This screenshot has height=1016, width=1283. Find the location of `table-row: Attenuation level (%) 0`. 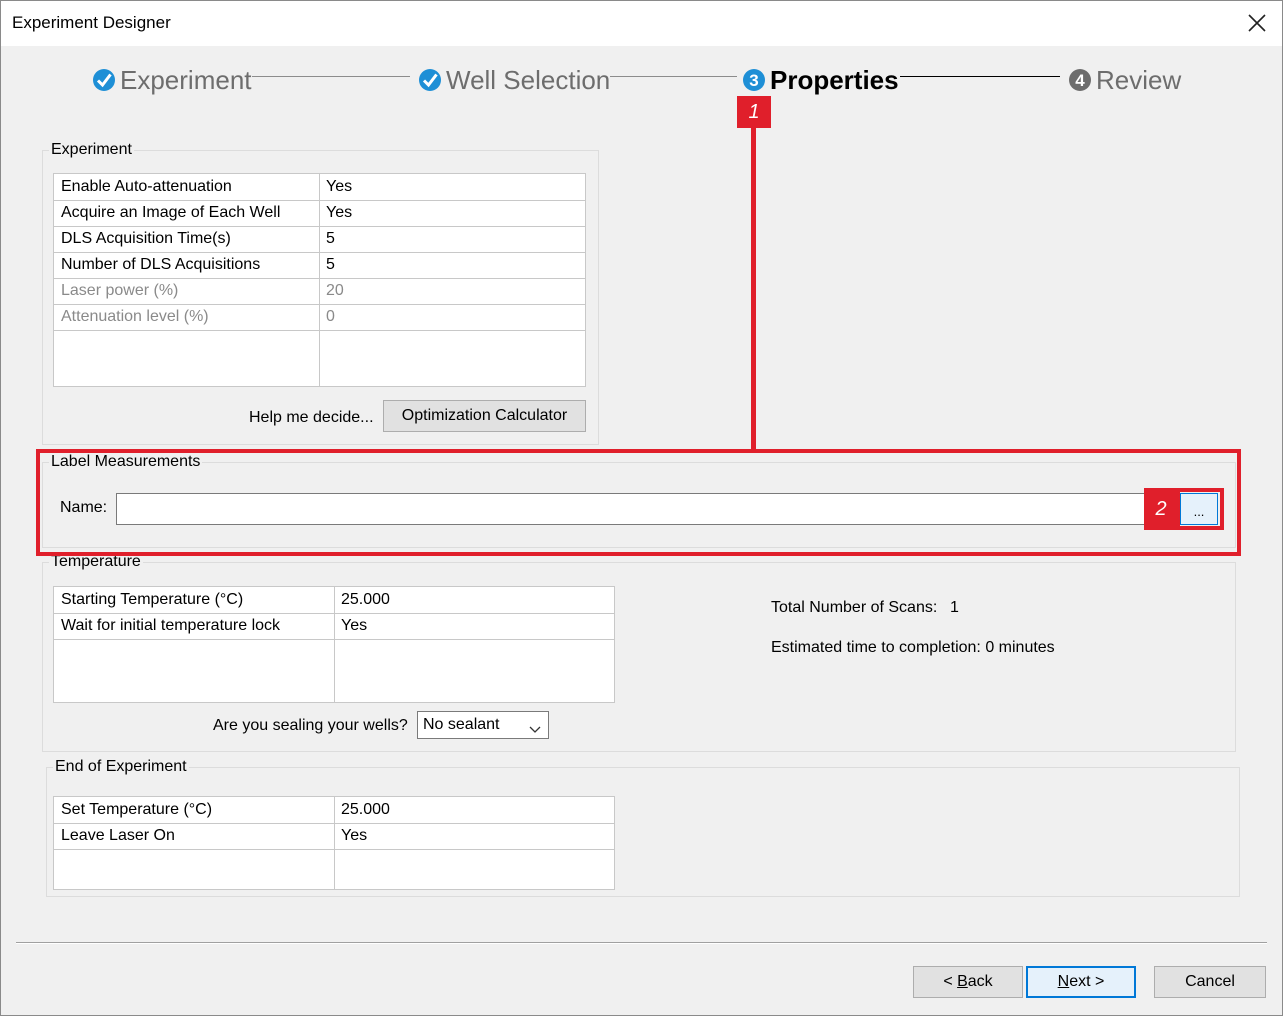

table-row: Attenuation level (%) 0 is located at coordinates (319, 317).